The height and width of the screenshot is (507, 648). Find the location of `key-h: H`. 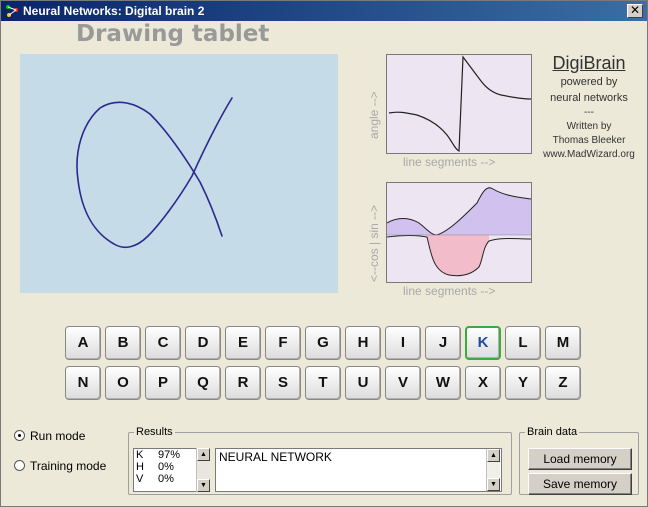

key-h: H is located at coordinates (363, 343).